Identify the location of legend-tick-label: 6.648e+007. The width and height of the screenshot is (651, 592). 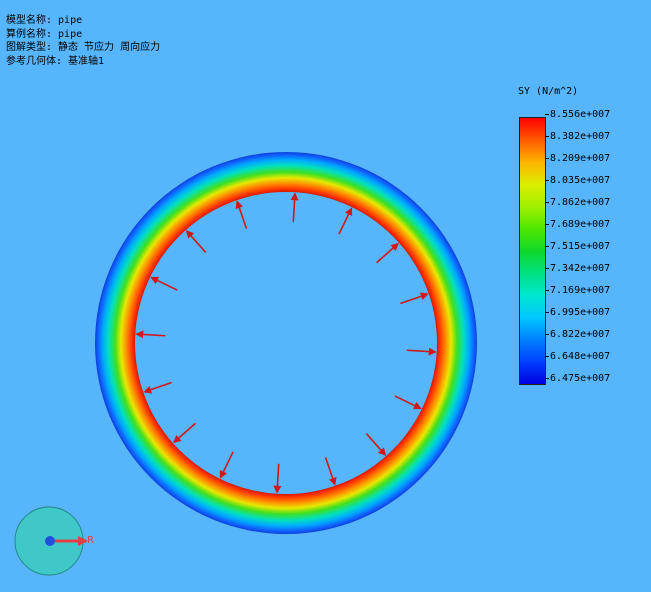
(577, 356).